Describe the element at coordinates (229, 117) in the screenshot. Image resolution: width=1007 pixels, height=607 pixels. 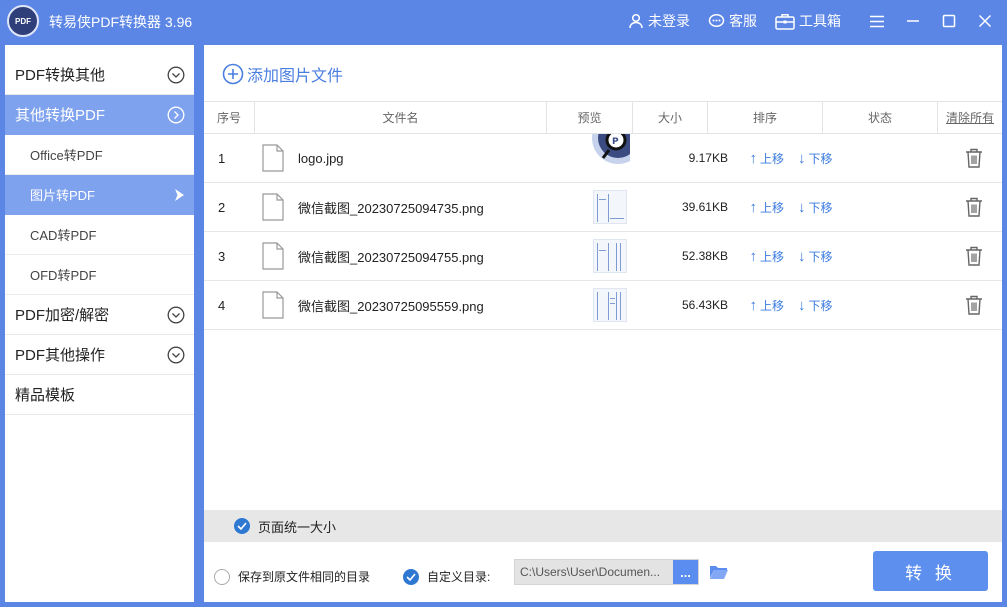
I see `col-index: 序号` at that location.